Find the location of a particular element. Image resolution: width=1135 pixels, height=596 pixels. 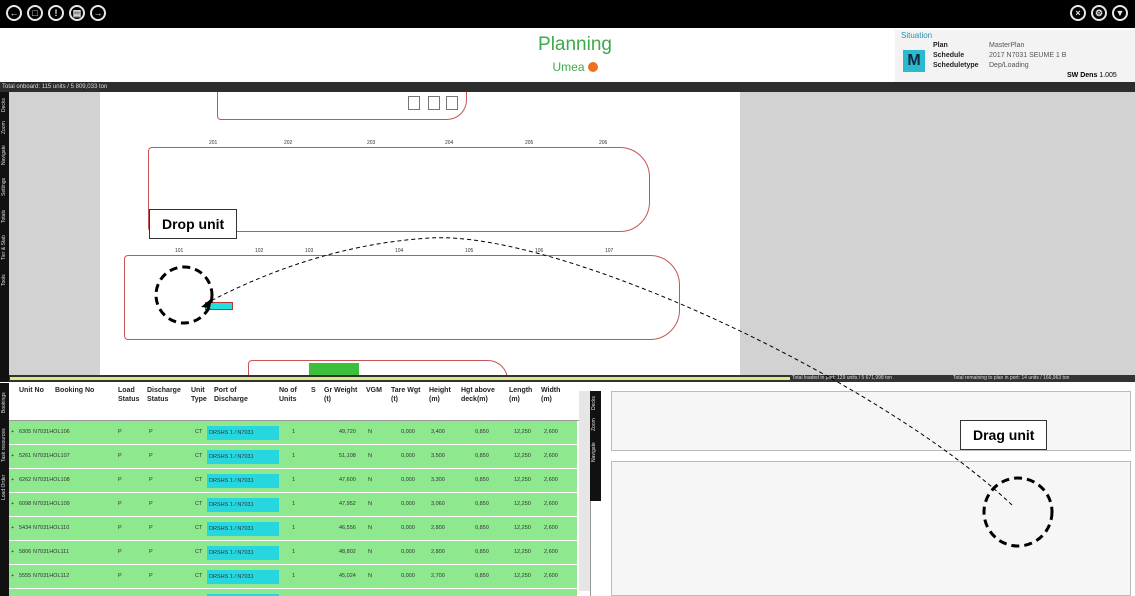

drop-target-circle is located at coordinates (184, 295).